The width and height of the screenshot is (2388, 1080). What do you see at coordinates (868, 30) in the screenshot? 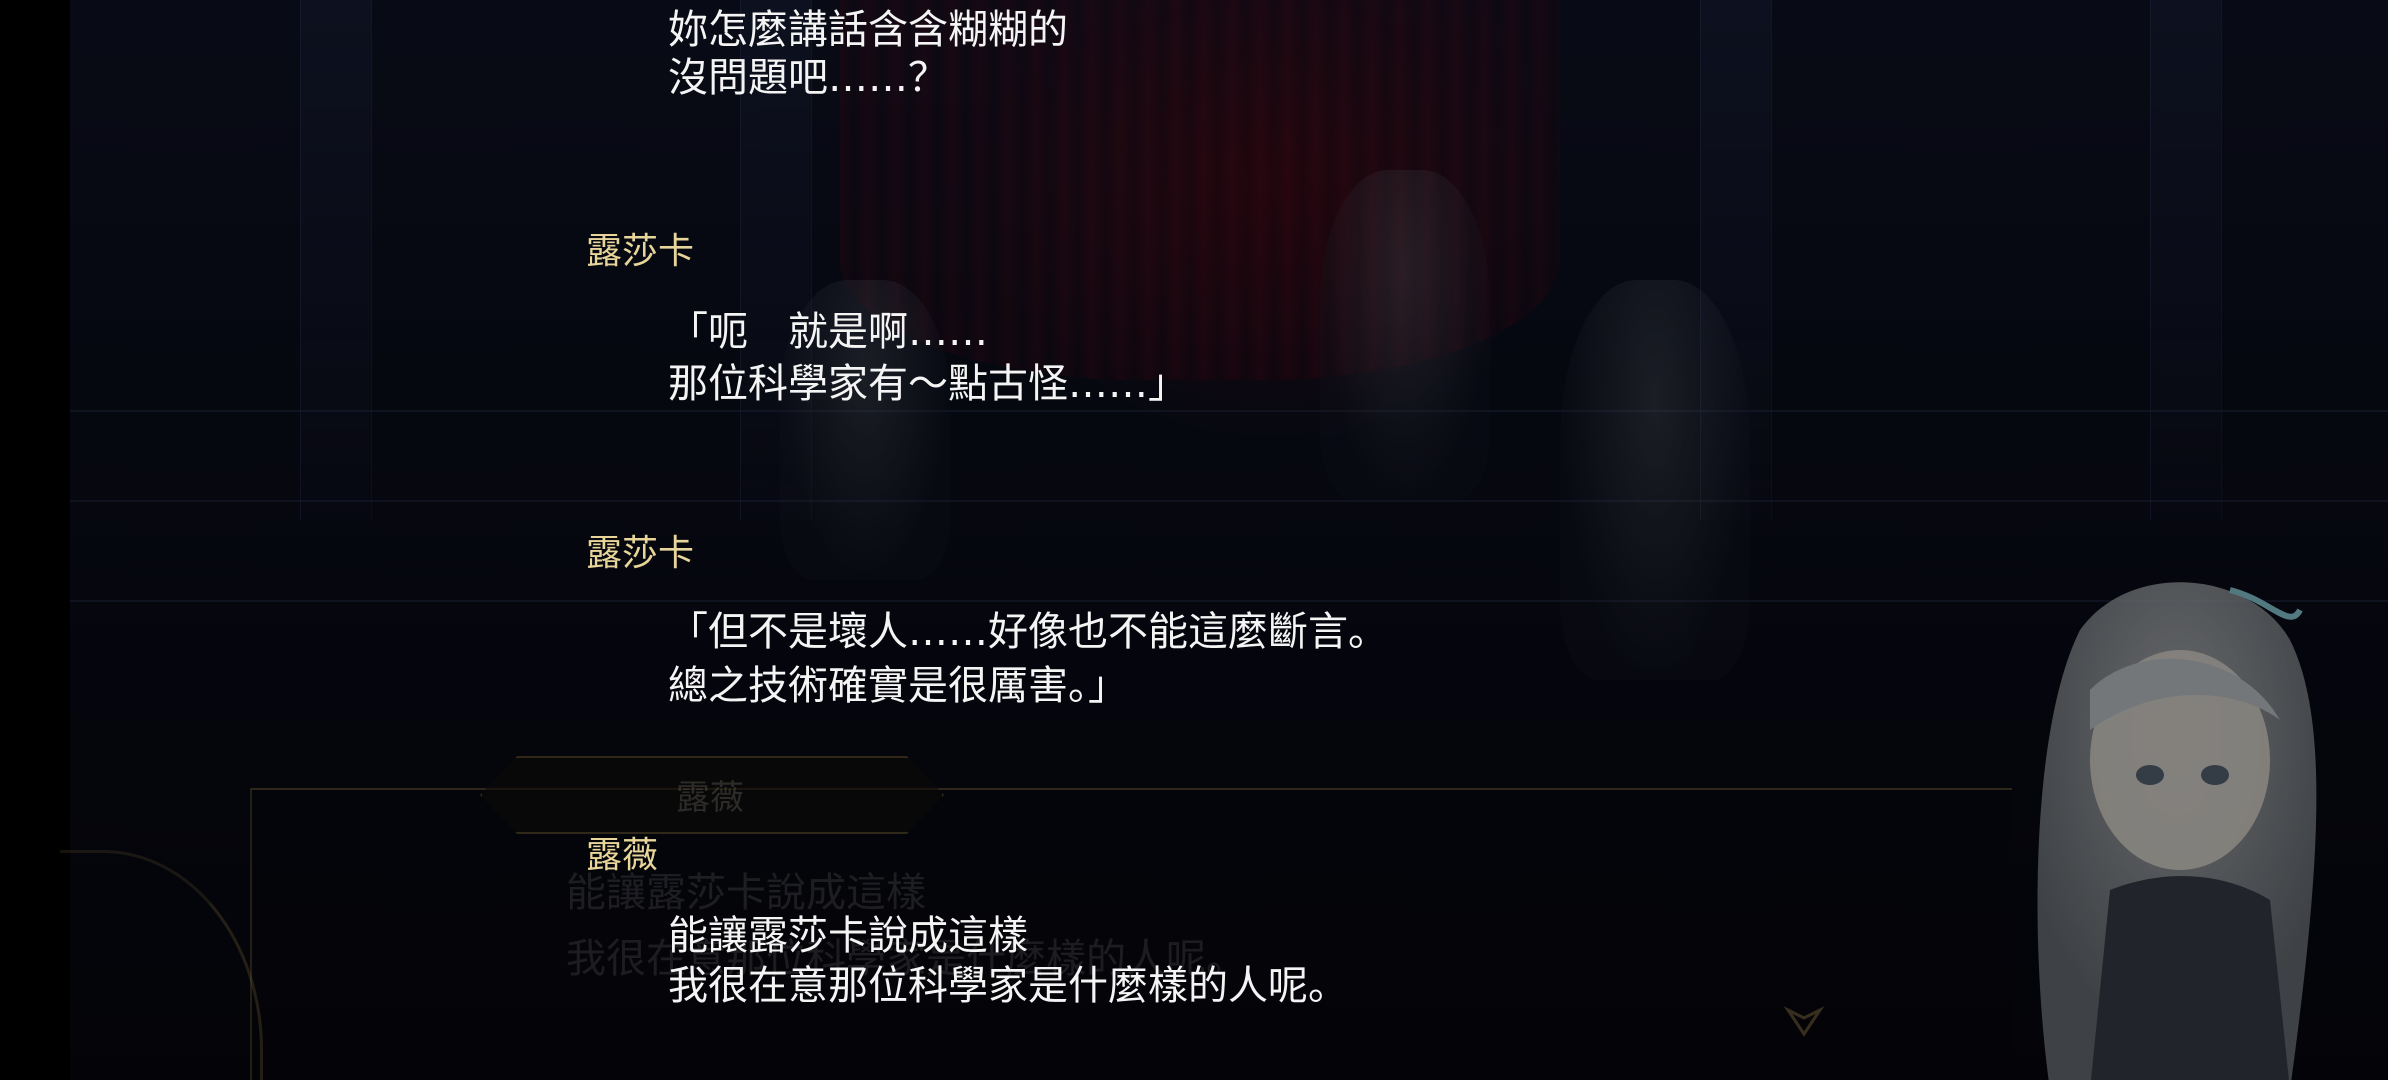
I see `backlog-line: 妳怎麼講話含含糊糊的` at bounding box center [868, 30].